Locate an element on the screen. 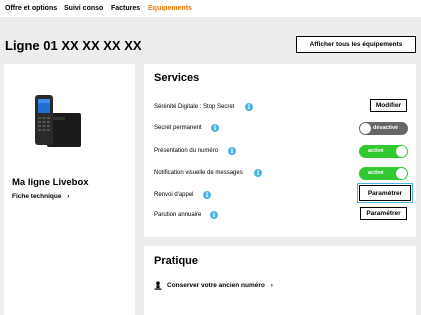 This screenshot has width=421, height=315. show-all-equipment-button: Afficher tous les équipements is located at coordinates (356, 44).